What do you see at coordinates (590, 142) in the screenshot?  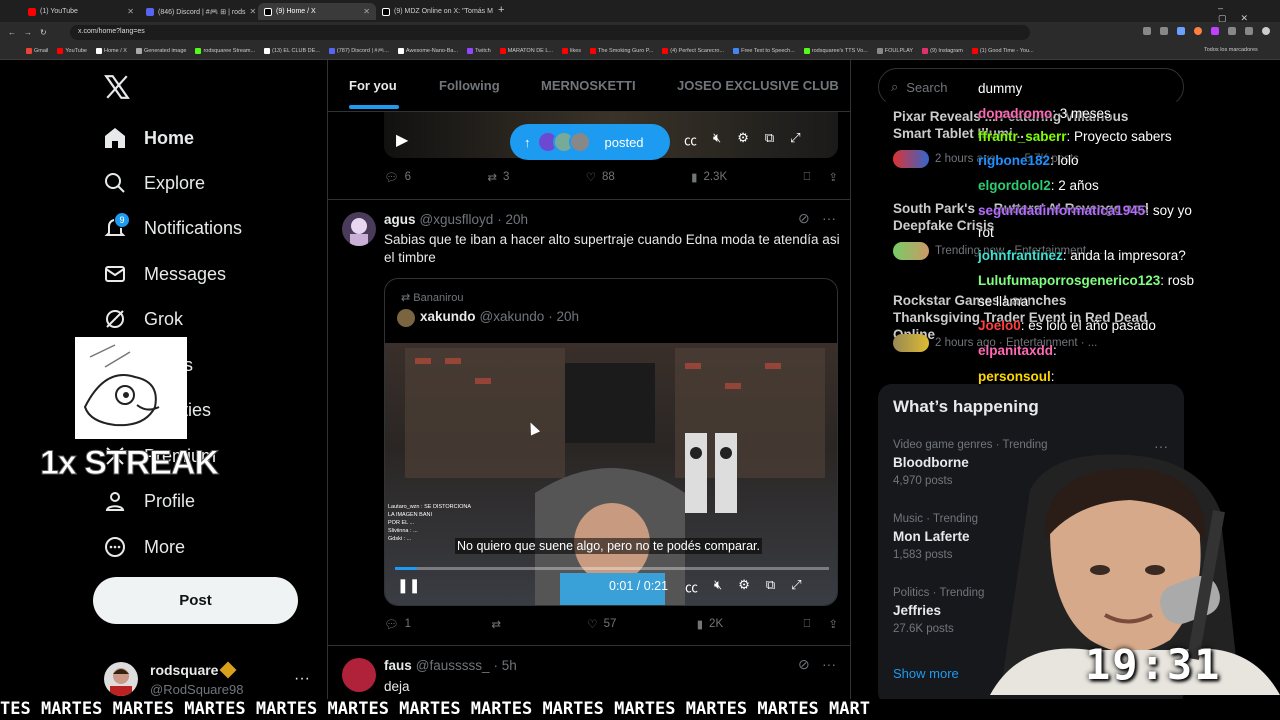 I see `new-posts-pill: ↑ posted` at bounding box center [590, 142].